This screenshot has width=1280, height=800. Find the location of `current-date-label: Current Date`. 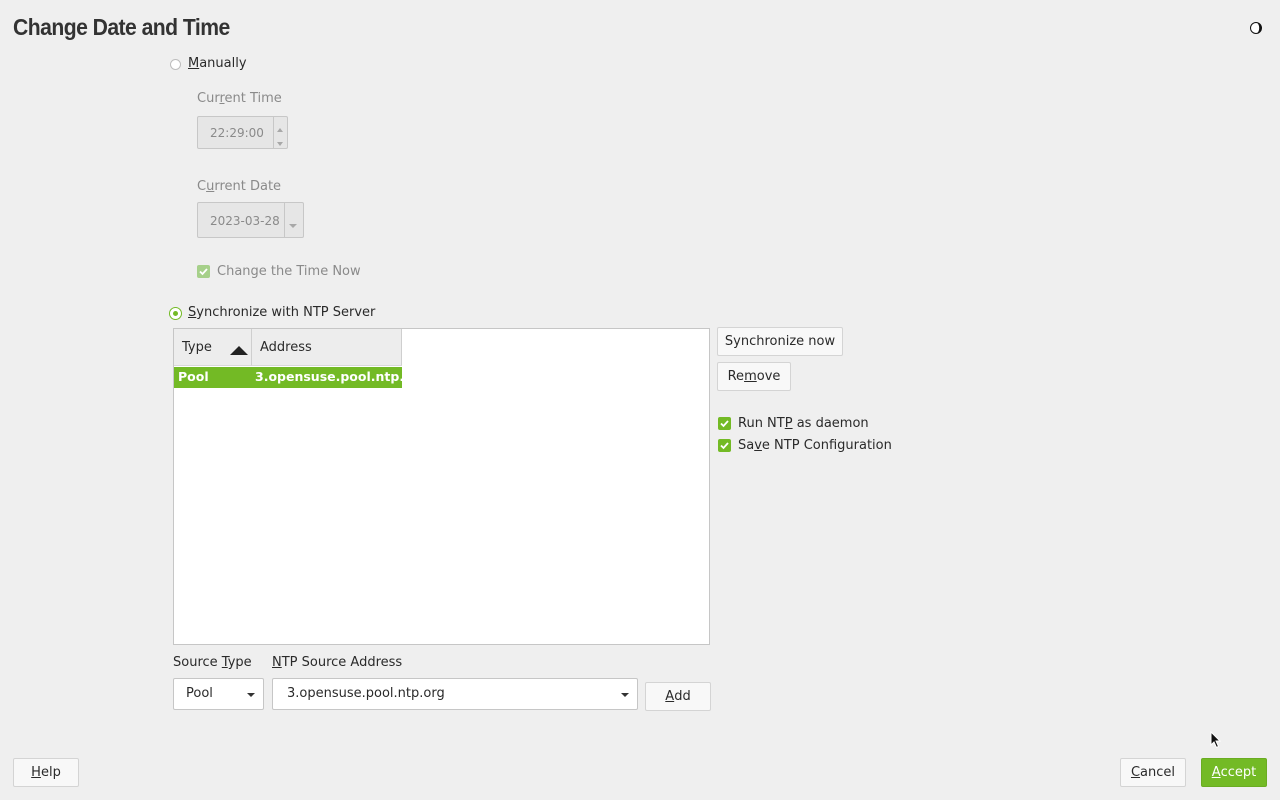

current-date-label: Current Date is located at coordinates (239, 186).